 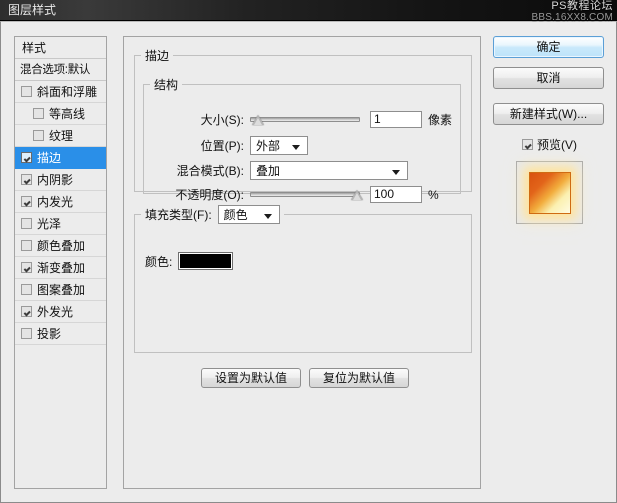 I want to click on cancel-button: 取消, so click(x=548, y=78).